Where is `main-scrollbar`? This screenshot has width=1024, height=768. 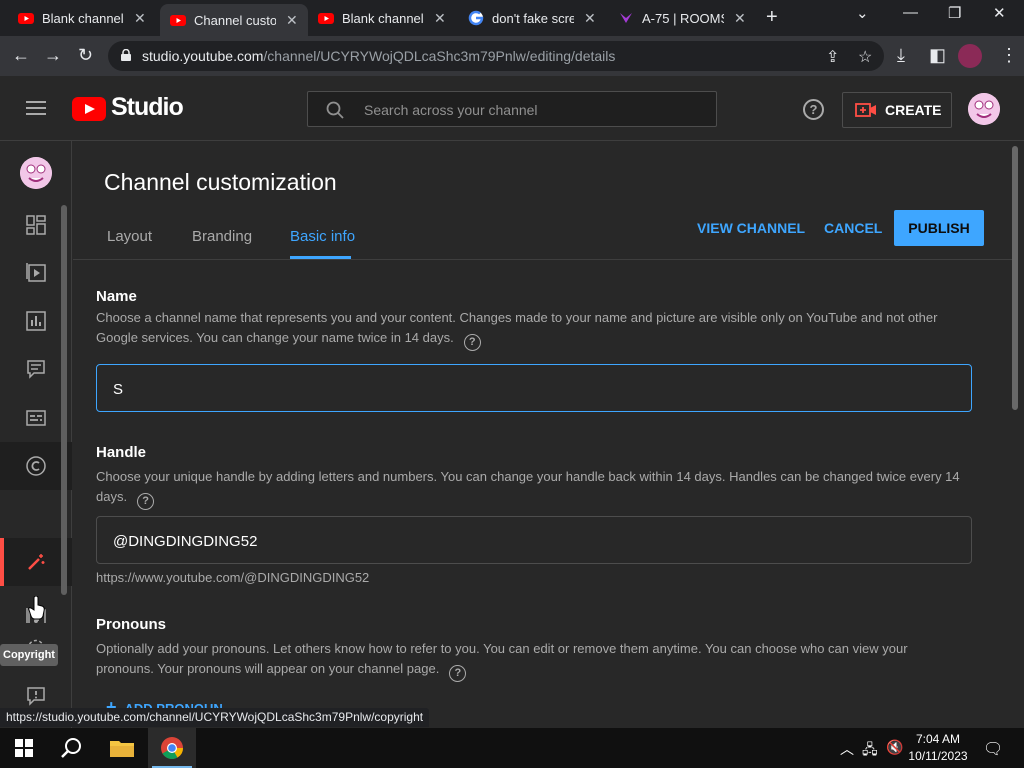
main-scrollbar is located at coordinates (1015, 278).